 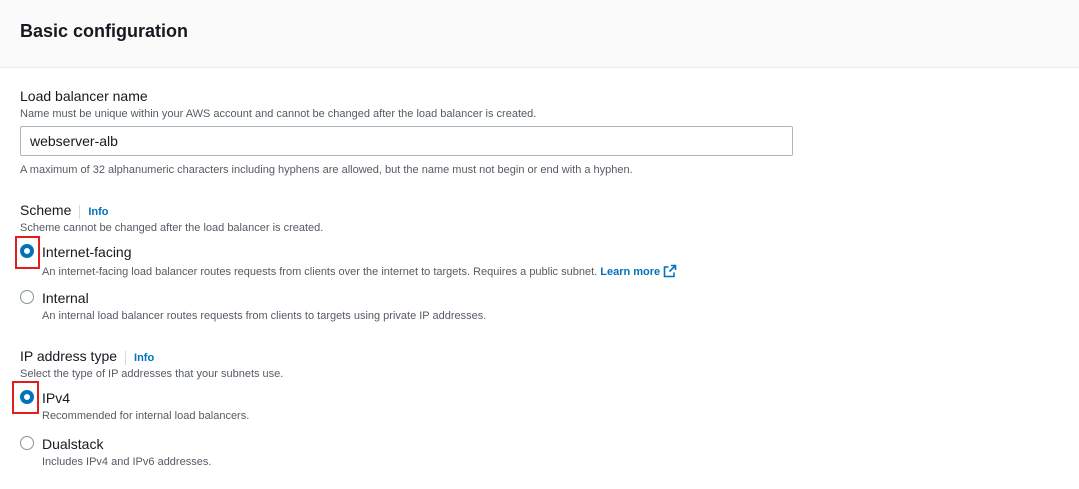 What do you see at coordinates (630, 272) in the screenshot?
I see `learn-more-label: Learn more` at bounding box center [630, 272].